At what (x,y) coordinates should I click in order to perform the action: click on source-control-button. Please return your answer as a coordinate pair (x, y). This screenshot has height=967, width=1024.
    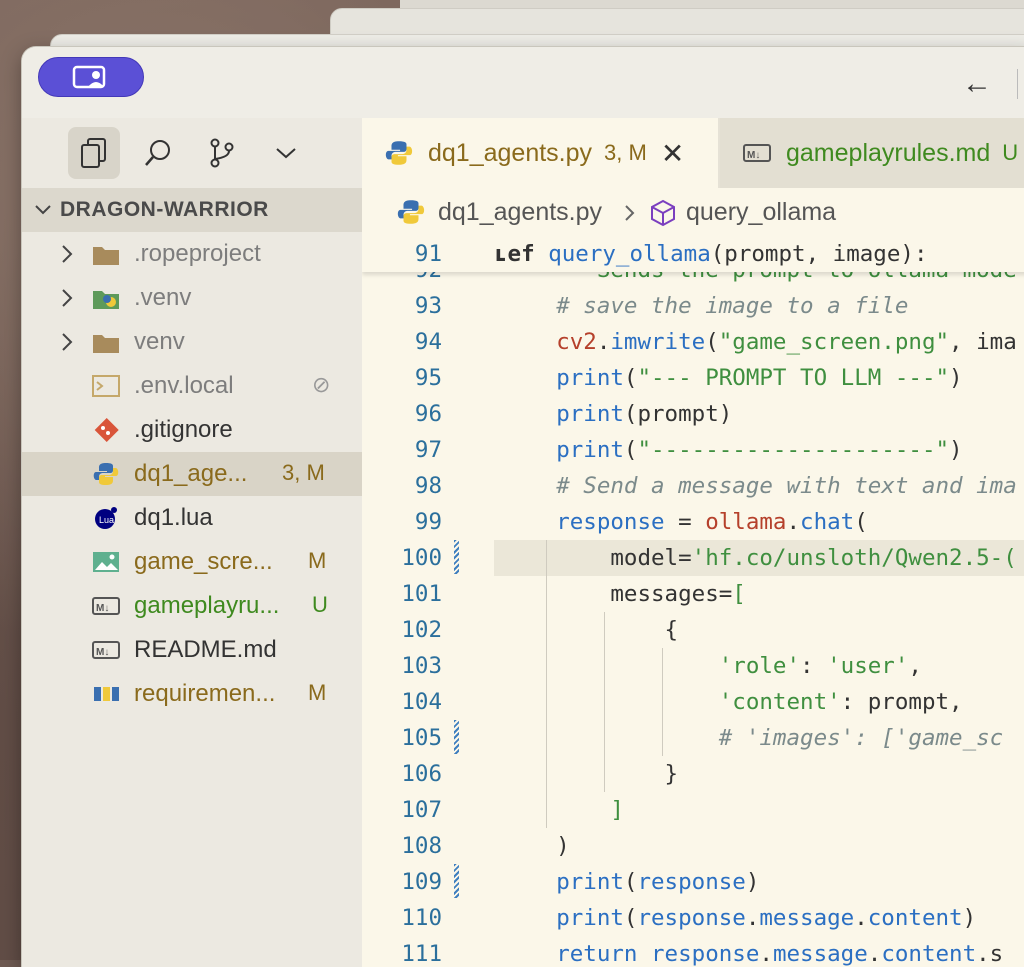
    Looking at the image, I should click on (222, 153).